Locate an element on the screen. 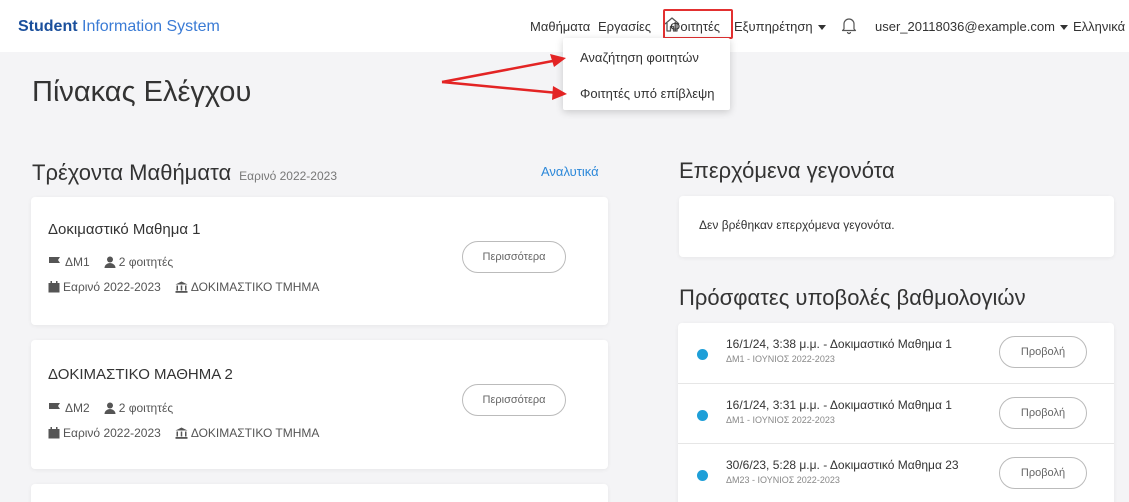 This screenshot has width=1129, height=502. course-meta-row-1: ΔΜ1 2 φοιτητές is located at coordinates (110, 262).